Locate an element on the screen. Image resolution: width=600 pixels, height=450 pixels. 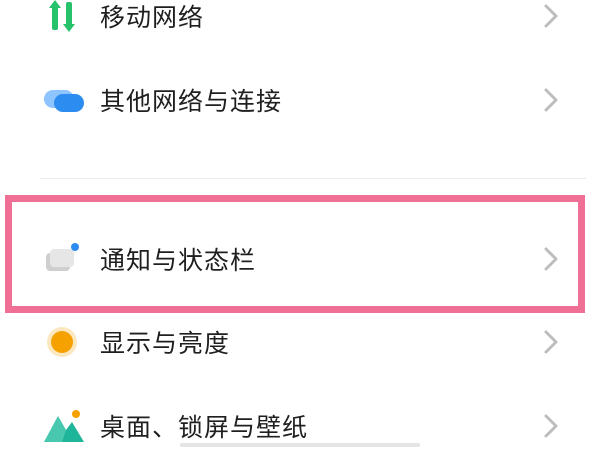
home-indicator is located at coordinates (300, 445).